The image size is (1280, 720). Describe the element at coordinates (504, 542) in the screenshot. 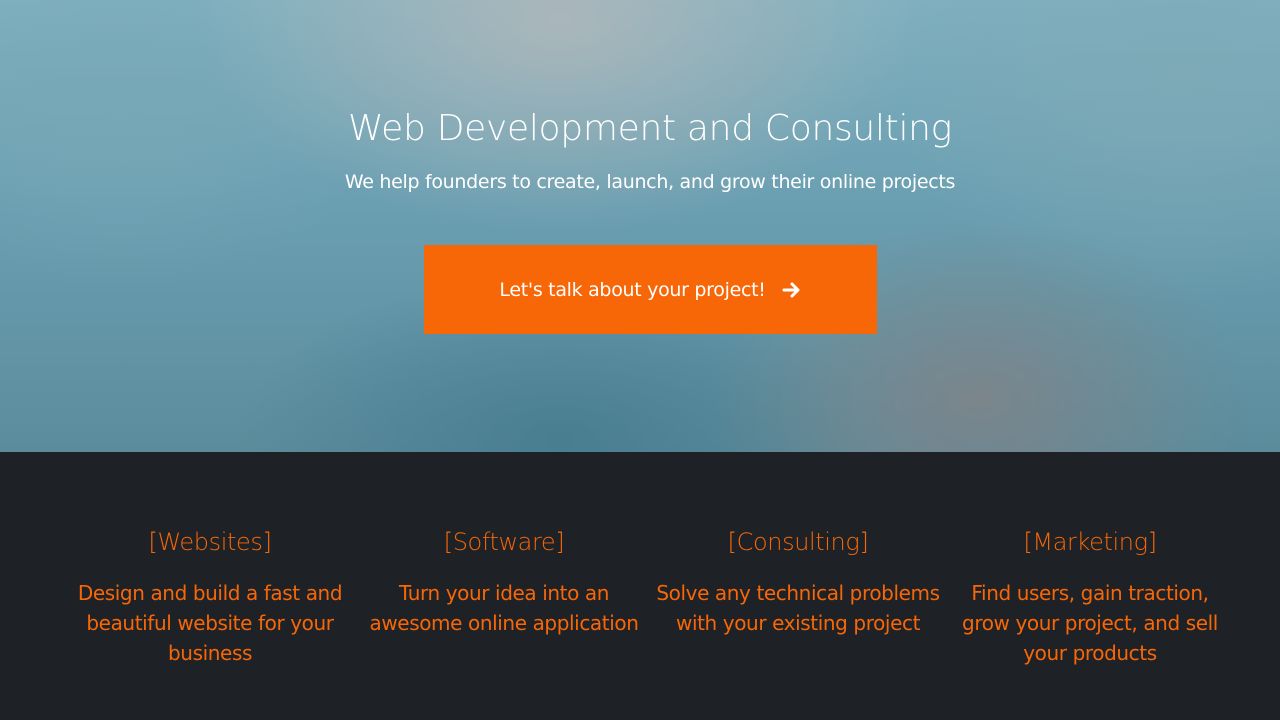

I see `service-title: [Software]` at that location.